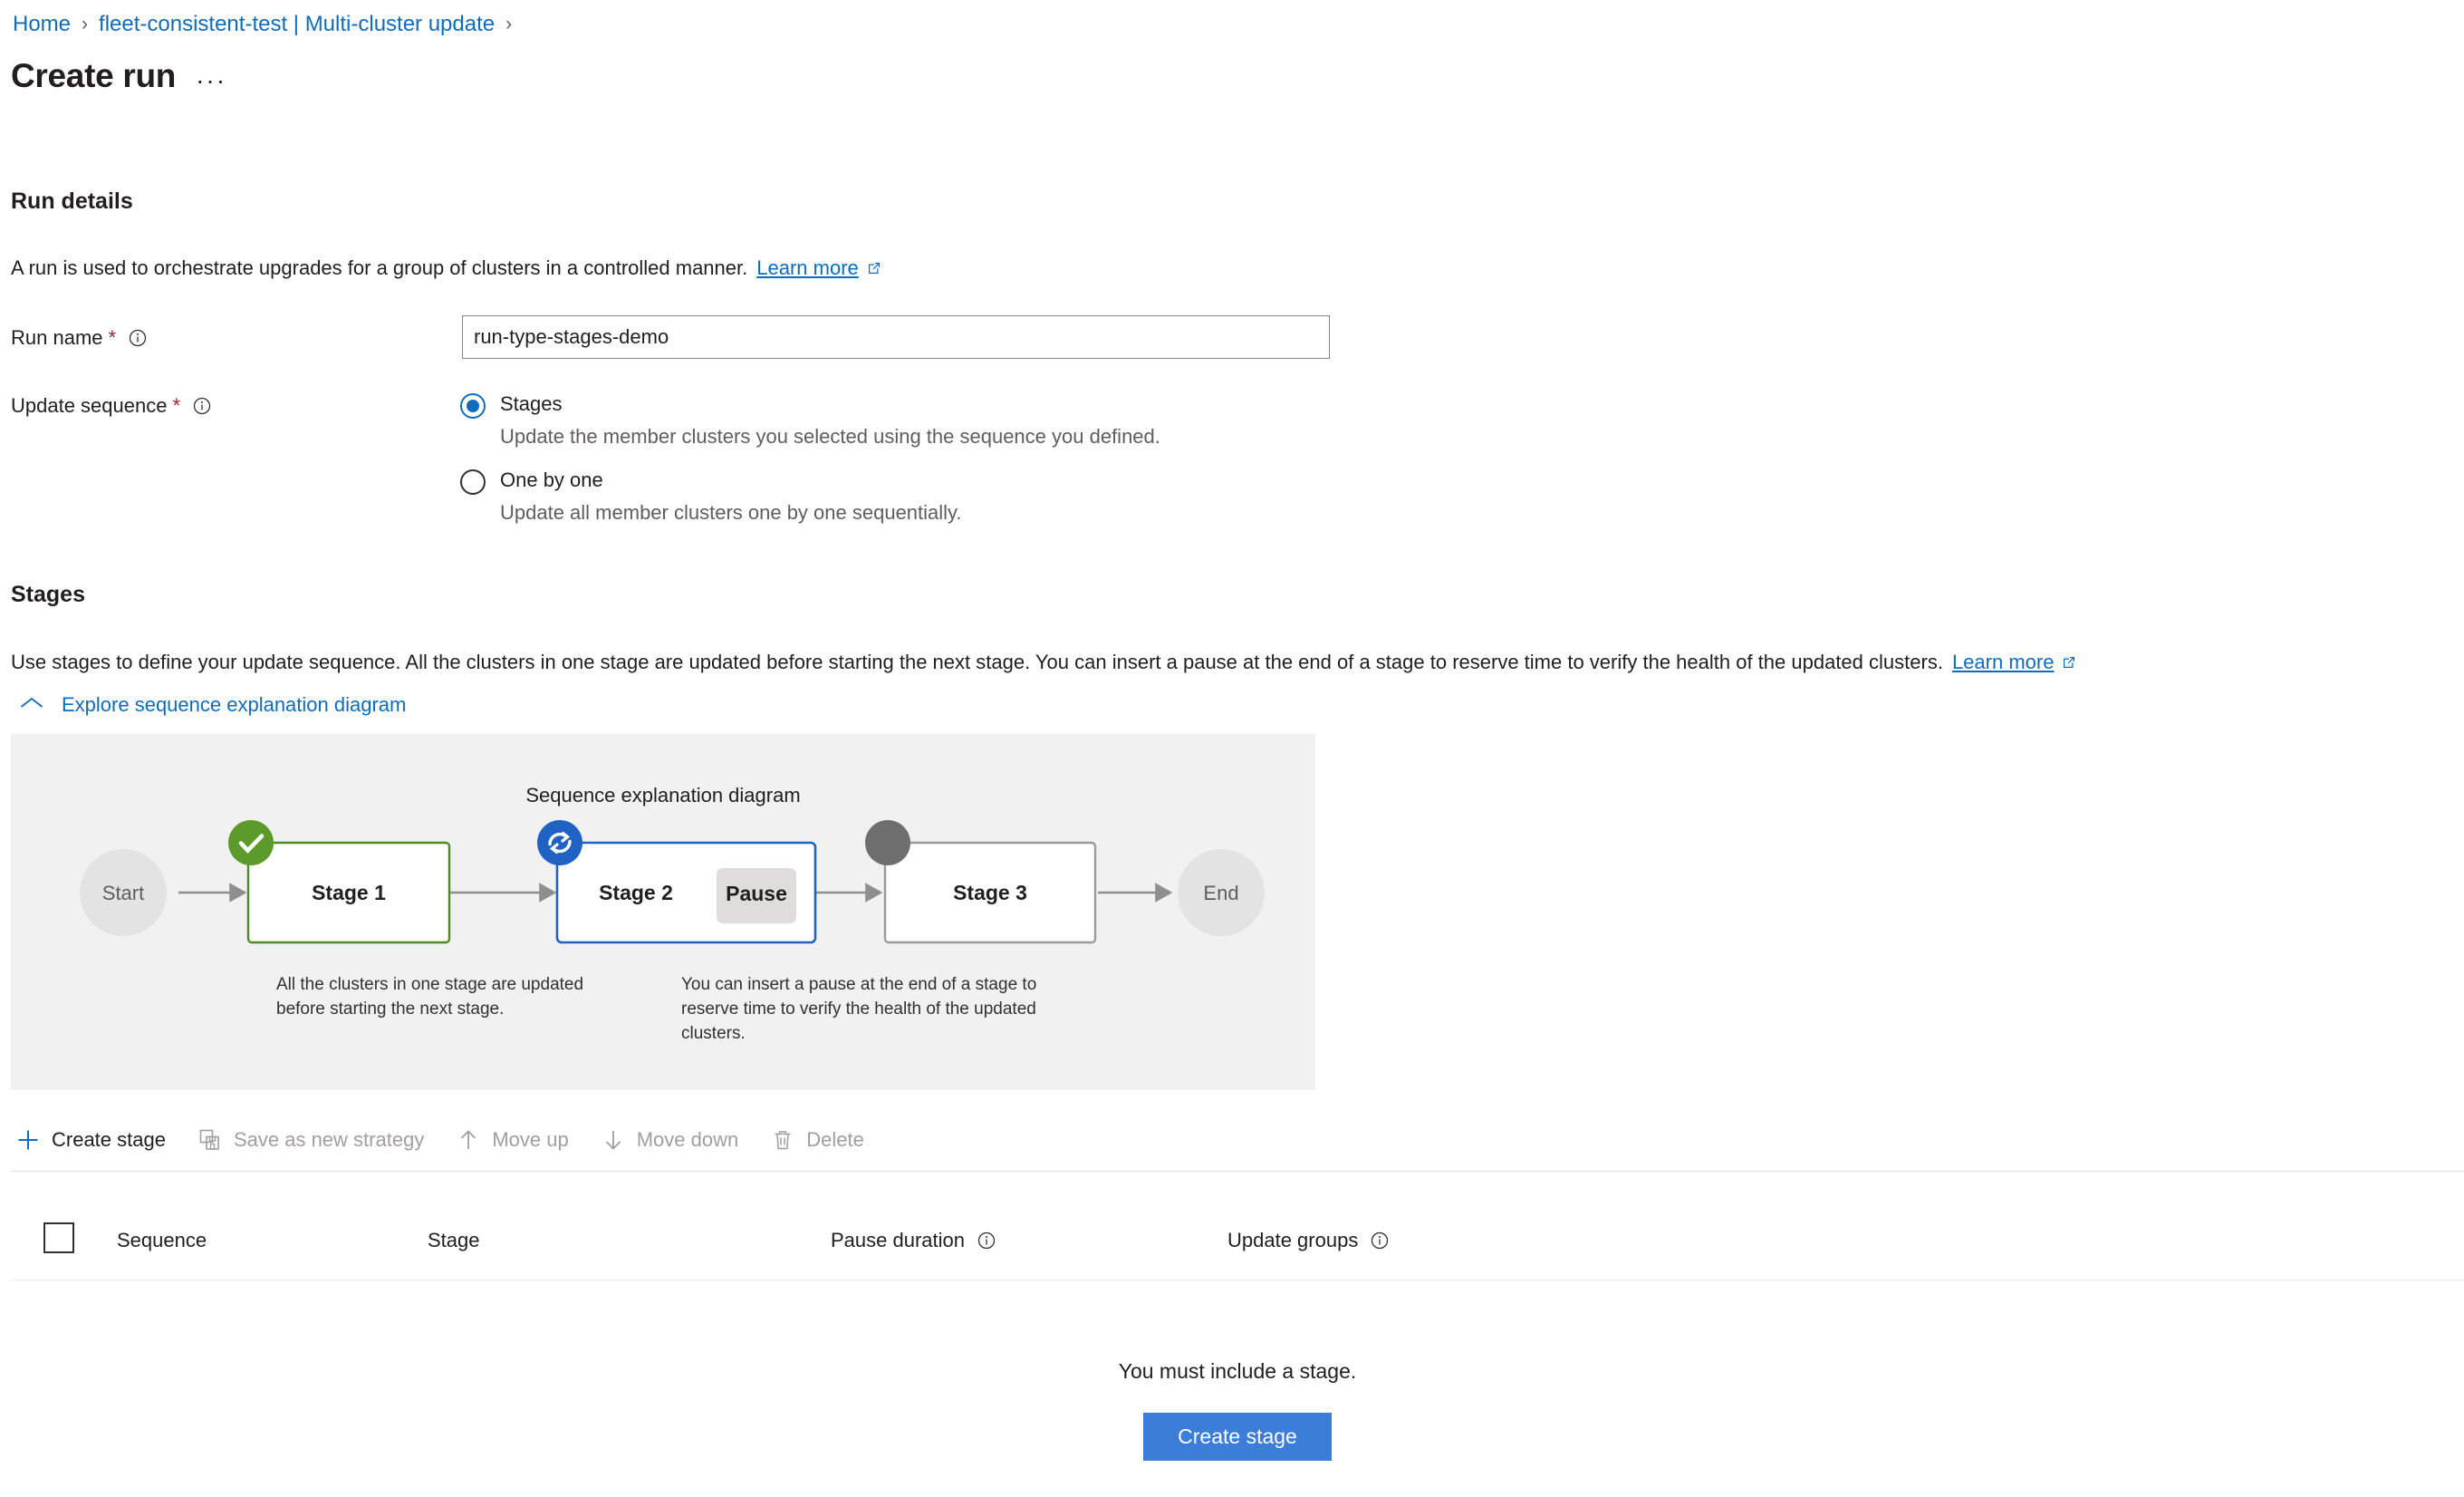 This screenshot has width=2464, height=1497. What do you see at coordinates (1220, 893) in the screenshot?
I see `diagram-end-label: End` at bounding box center [1220, 893].